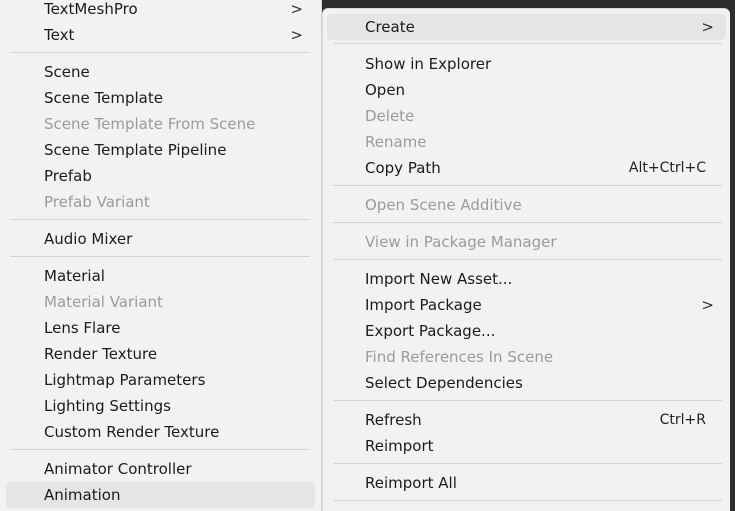 The height and width of the screenshot is (511, 735). What do you see at coordinates (160, 176) in the screenshot?
I see `menu-item-prefab: Prefab` at bounding box center [160, 176].